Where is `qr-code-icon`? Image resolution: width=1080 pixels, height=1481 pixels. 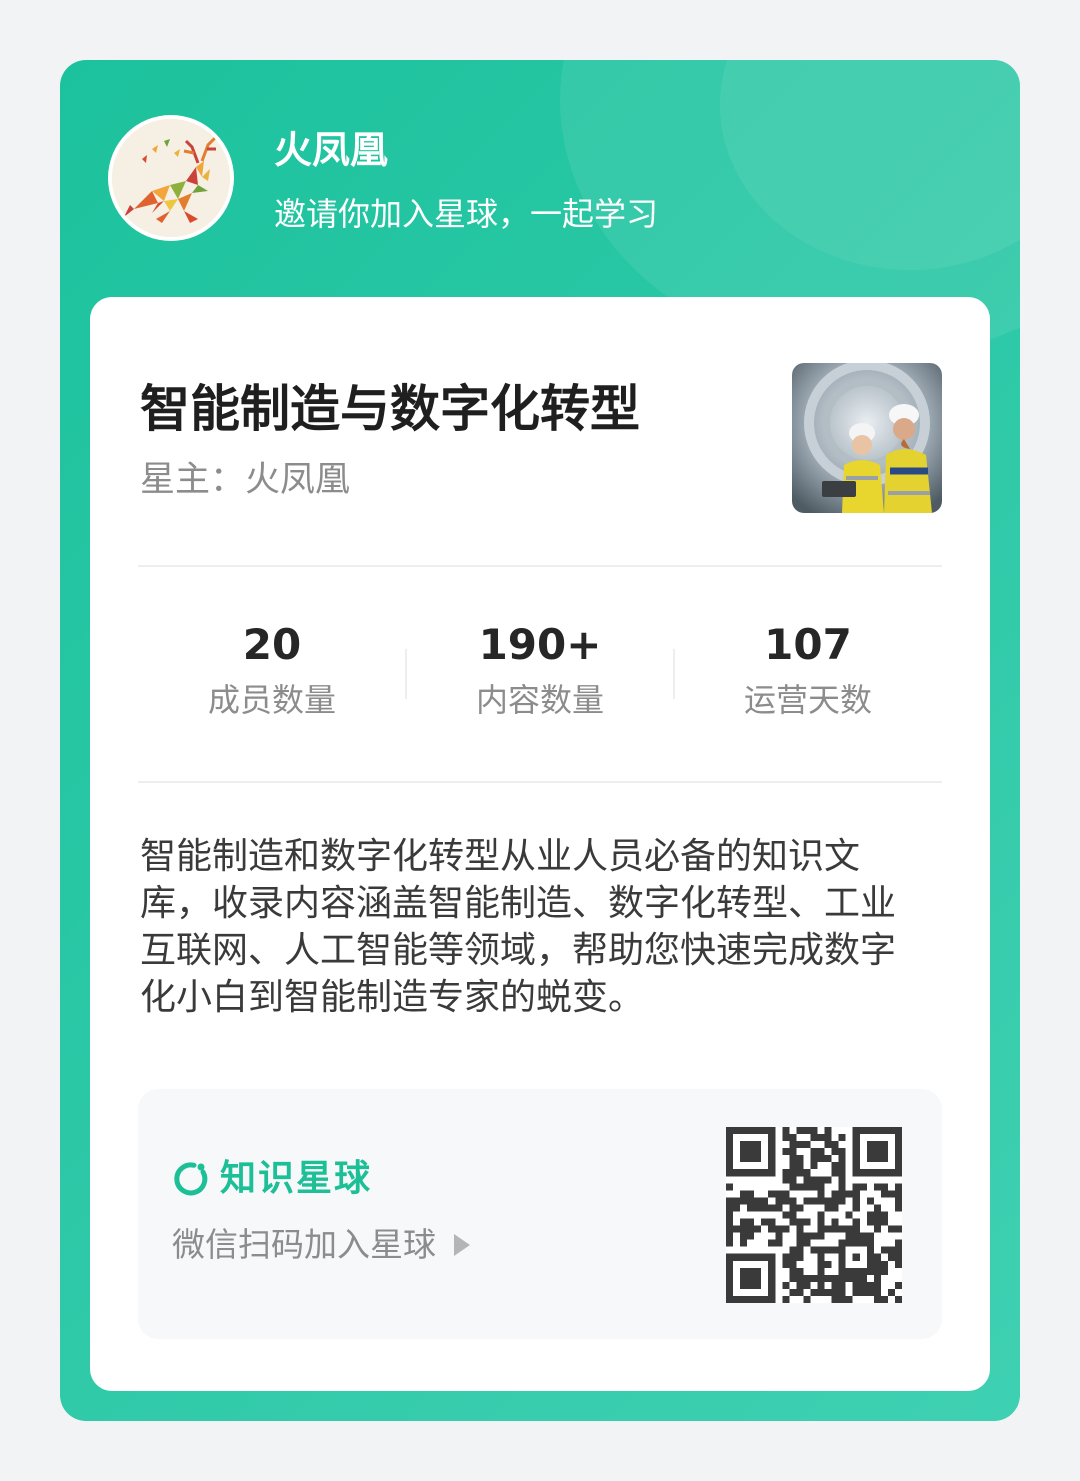
qr-code-icon is located at coordinates (814, 1215).